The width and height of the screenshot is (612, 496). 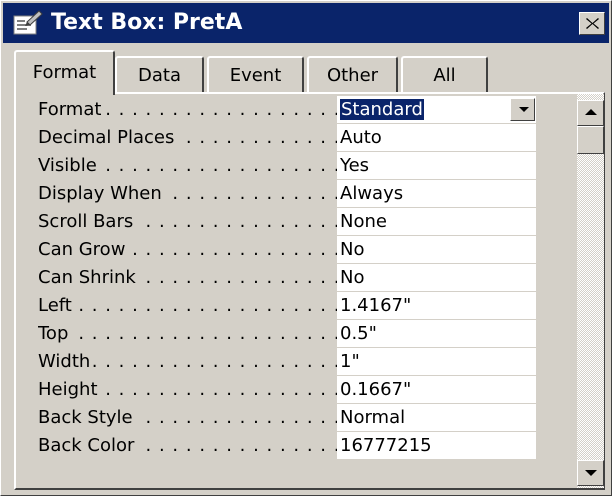 I want to click on property-row: Back Color 16777215, so click(x=285, y=446).